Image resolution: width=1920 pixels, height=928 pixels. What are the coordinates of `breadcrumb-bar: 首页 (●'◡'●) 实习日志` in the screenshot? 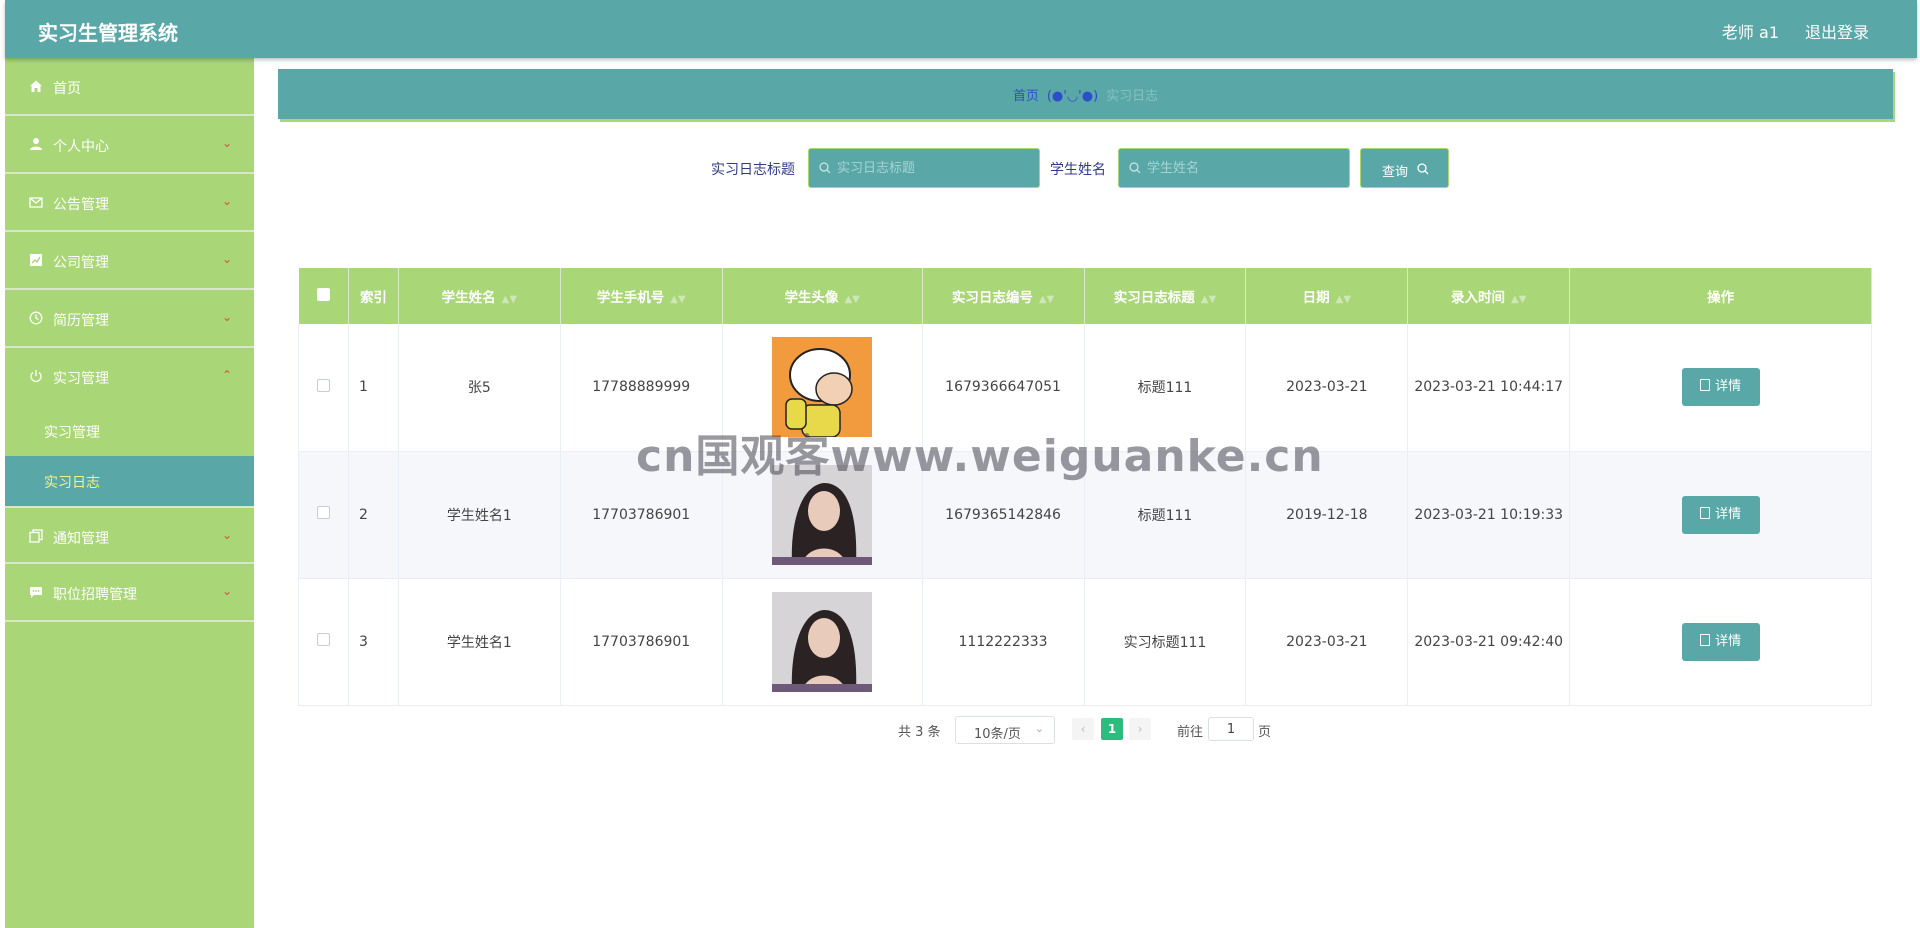 It's located at (1085, 94).